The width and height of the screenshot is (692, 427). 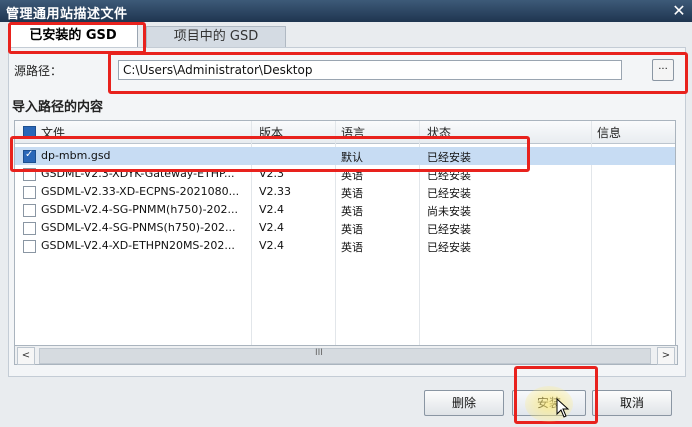 What do you see at coordinates (26, 356) in the screenshot?
I see `scroll-left-icon: <` at bounding box center [26, 356].